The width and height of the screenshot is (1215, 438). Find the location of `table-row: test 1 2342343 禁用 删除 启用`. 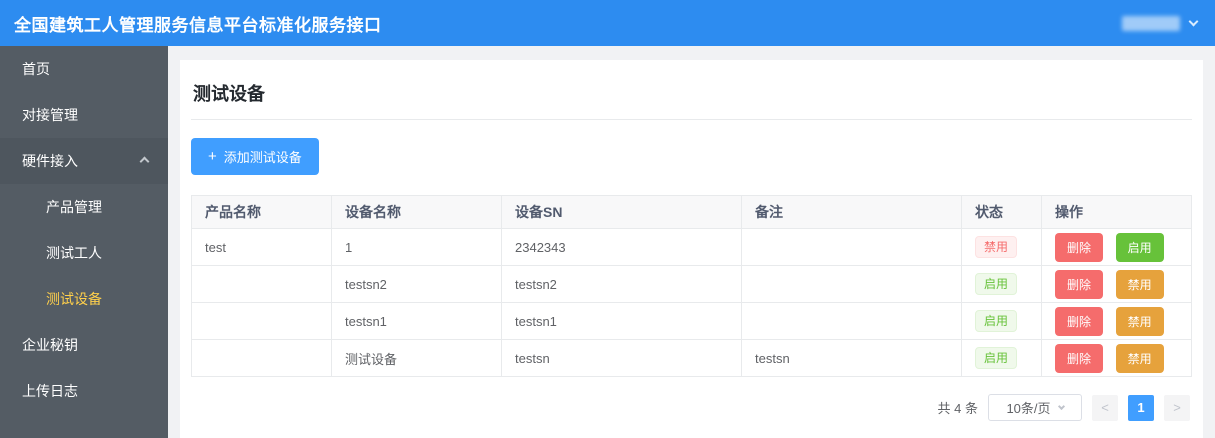

table-row: test 1 2342343 禁用 删除 启用 is located at coordinates (691, 247).